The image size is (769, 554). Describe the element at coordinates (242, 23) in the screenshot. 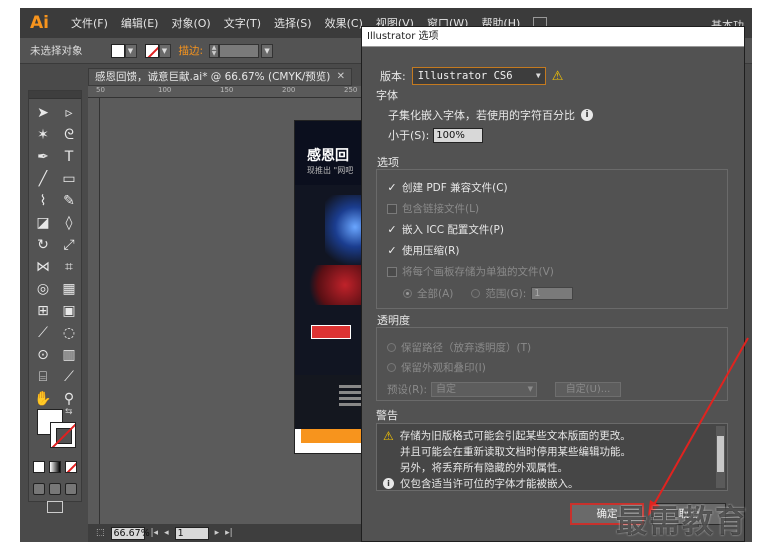

I see `menu-type: 文字(T)` at that location.